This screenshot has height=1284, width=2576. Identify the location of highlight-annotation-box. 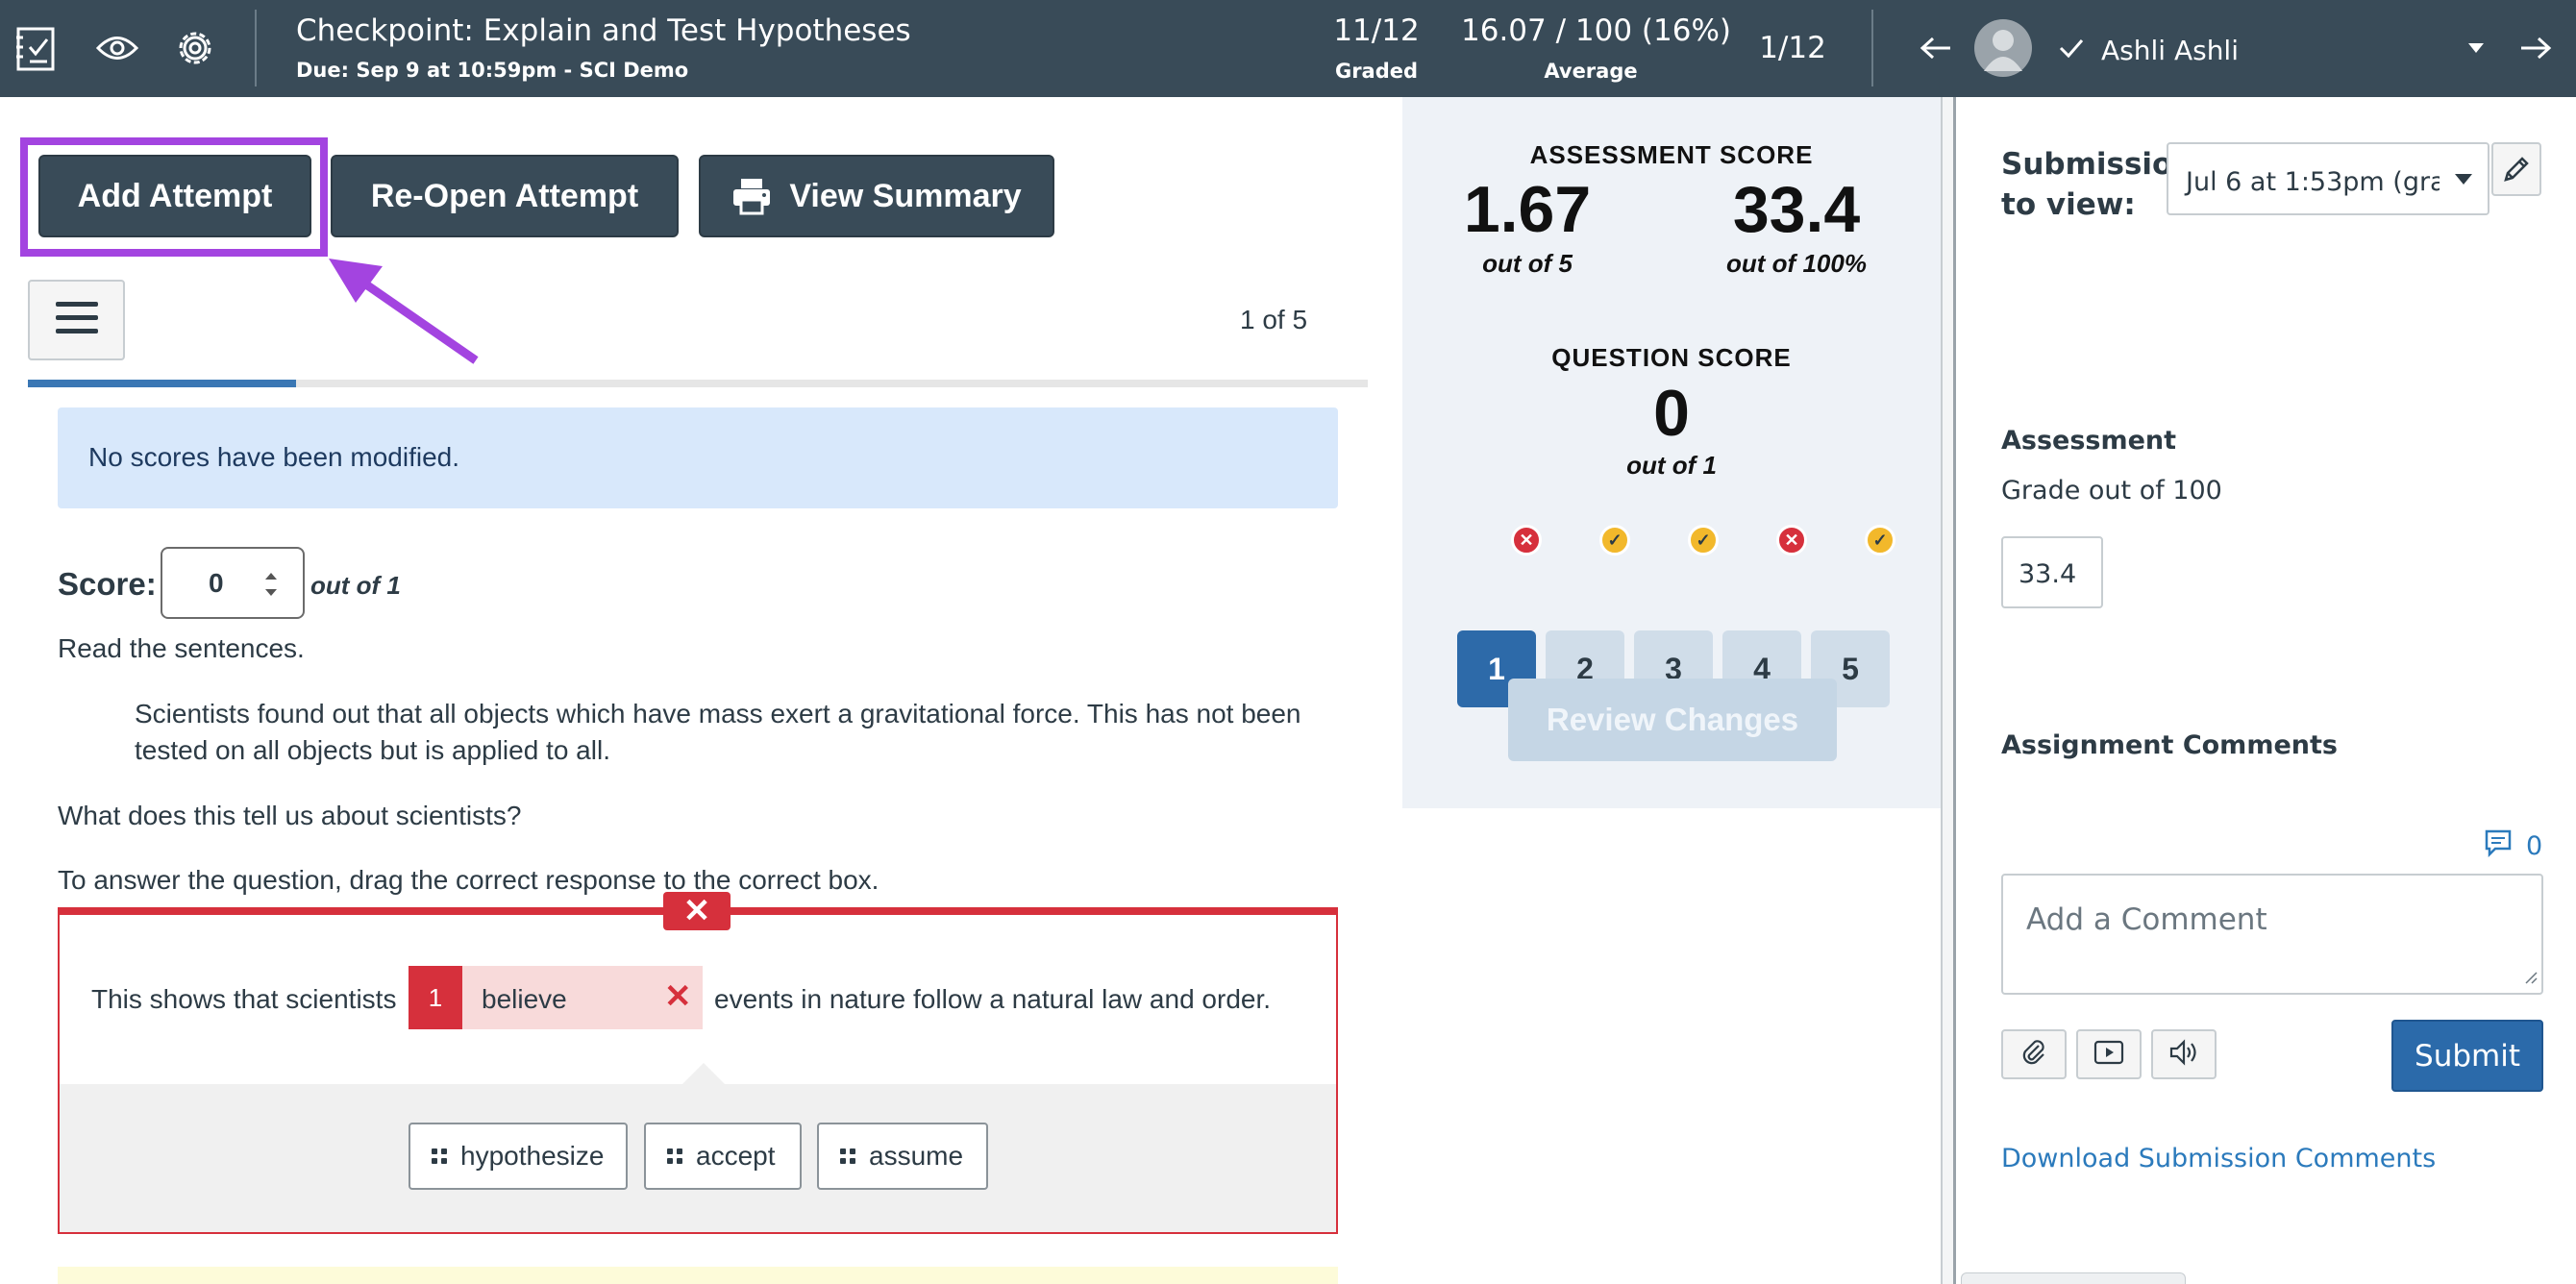
(174, 197).